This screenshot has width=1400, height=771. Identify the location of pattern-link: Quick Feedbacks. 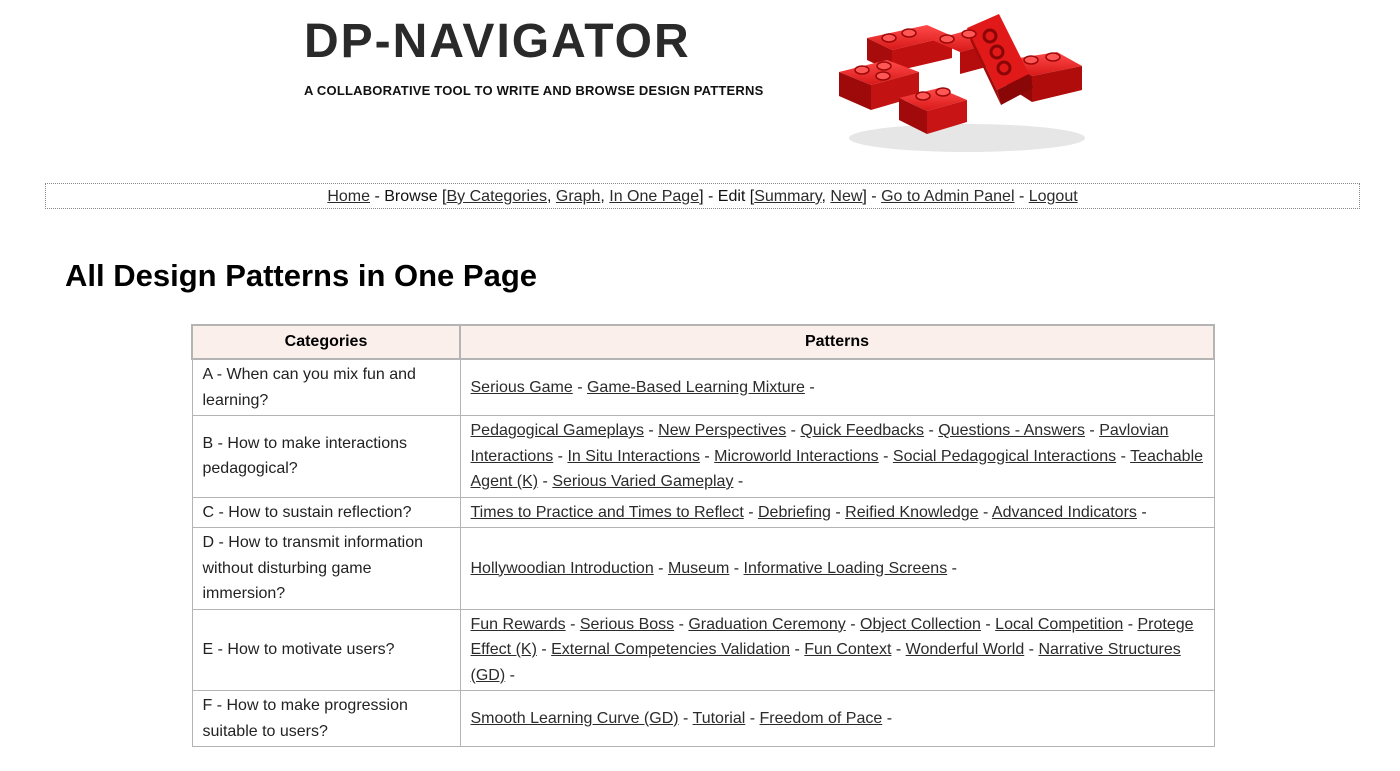
(862, 430).